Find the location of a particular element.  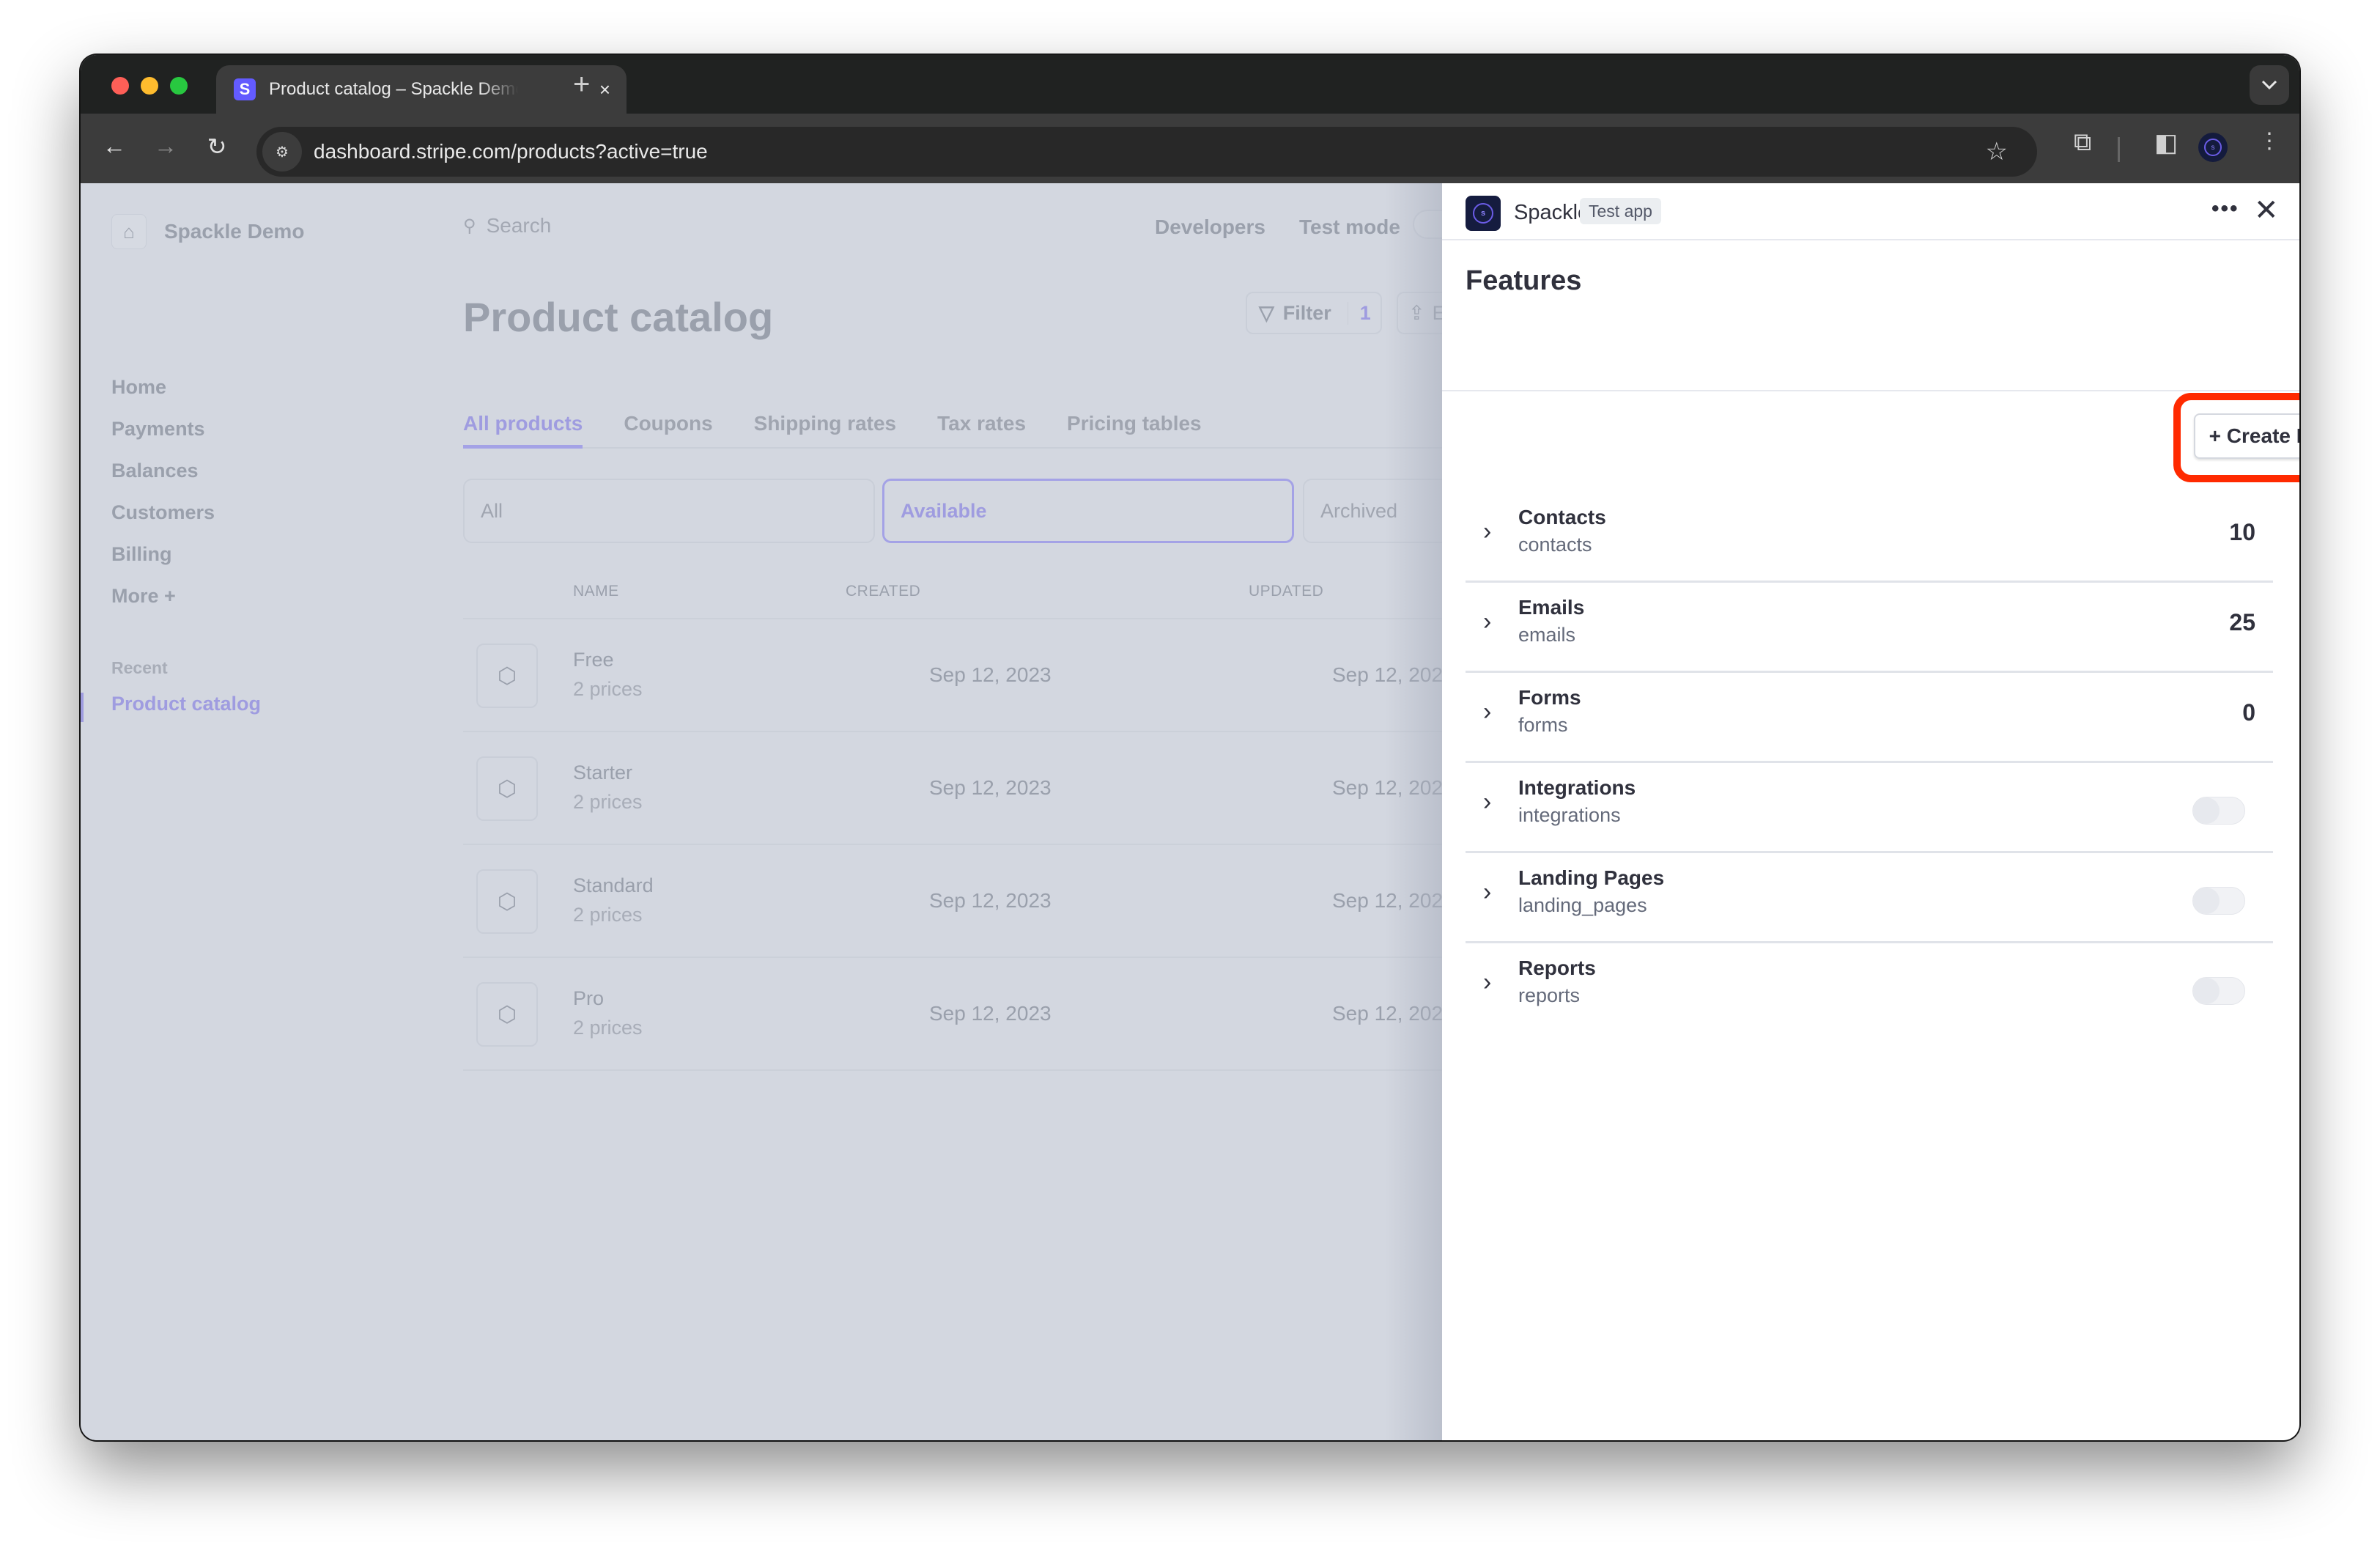

search-input: ⚲ Search is located at coordinates (507, 225).